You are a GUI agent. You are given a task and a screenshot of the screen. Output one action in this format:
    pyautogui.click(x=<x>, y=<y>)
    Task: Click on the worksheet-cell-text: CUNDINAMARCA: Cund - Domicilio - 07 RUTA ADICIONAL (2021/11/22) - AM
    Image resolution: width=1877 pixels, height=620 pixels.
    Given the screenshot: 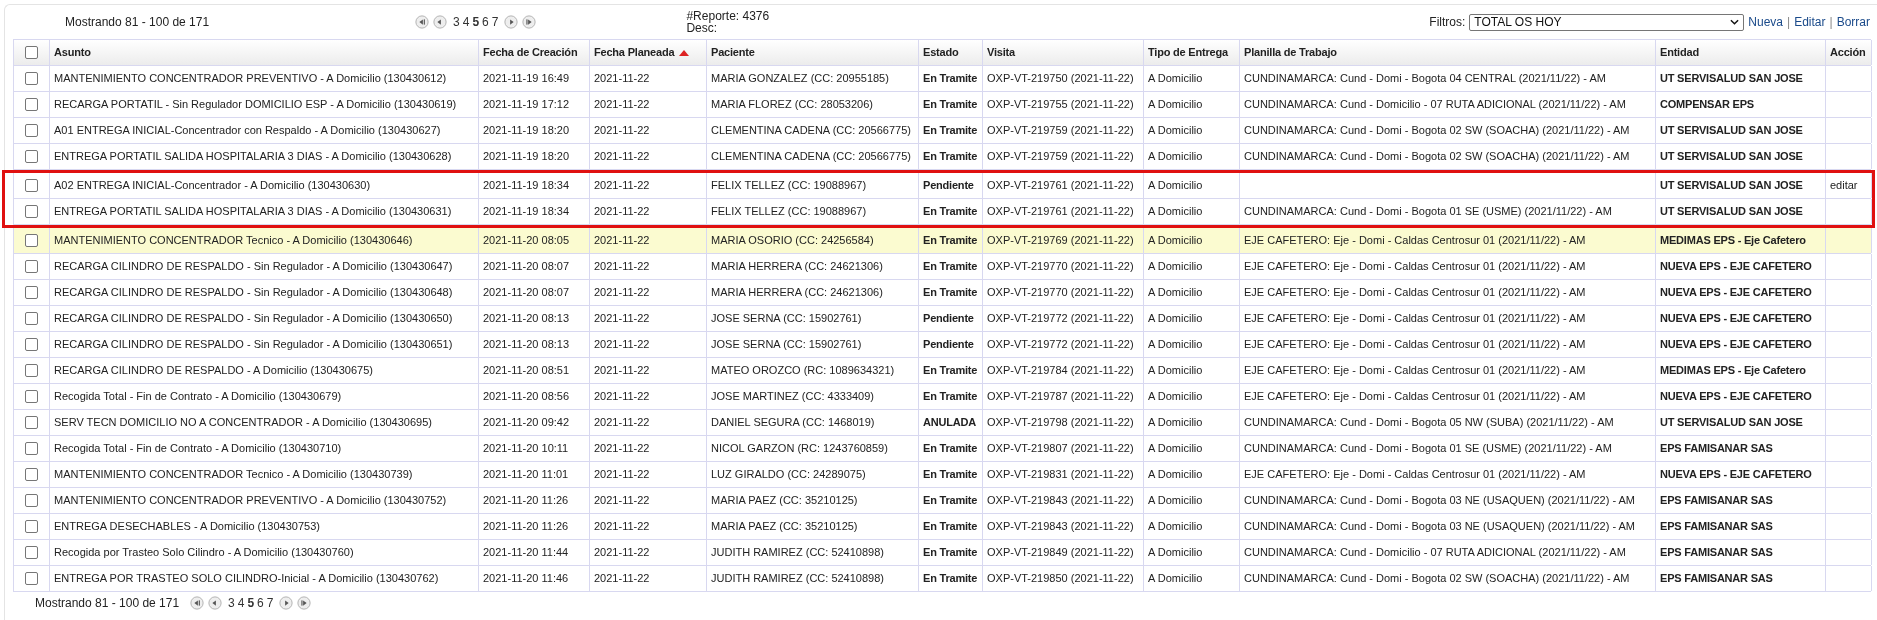 What is the action you would take?
    pyautogui.click(x=1435, y=105)
    